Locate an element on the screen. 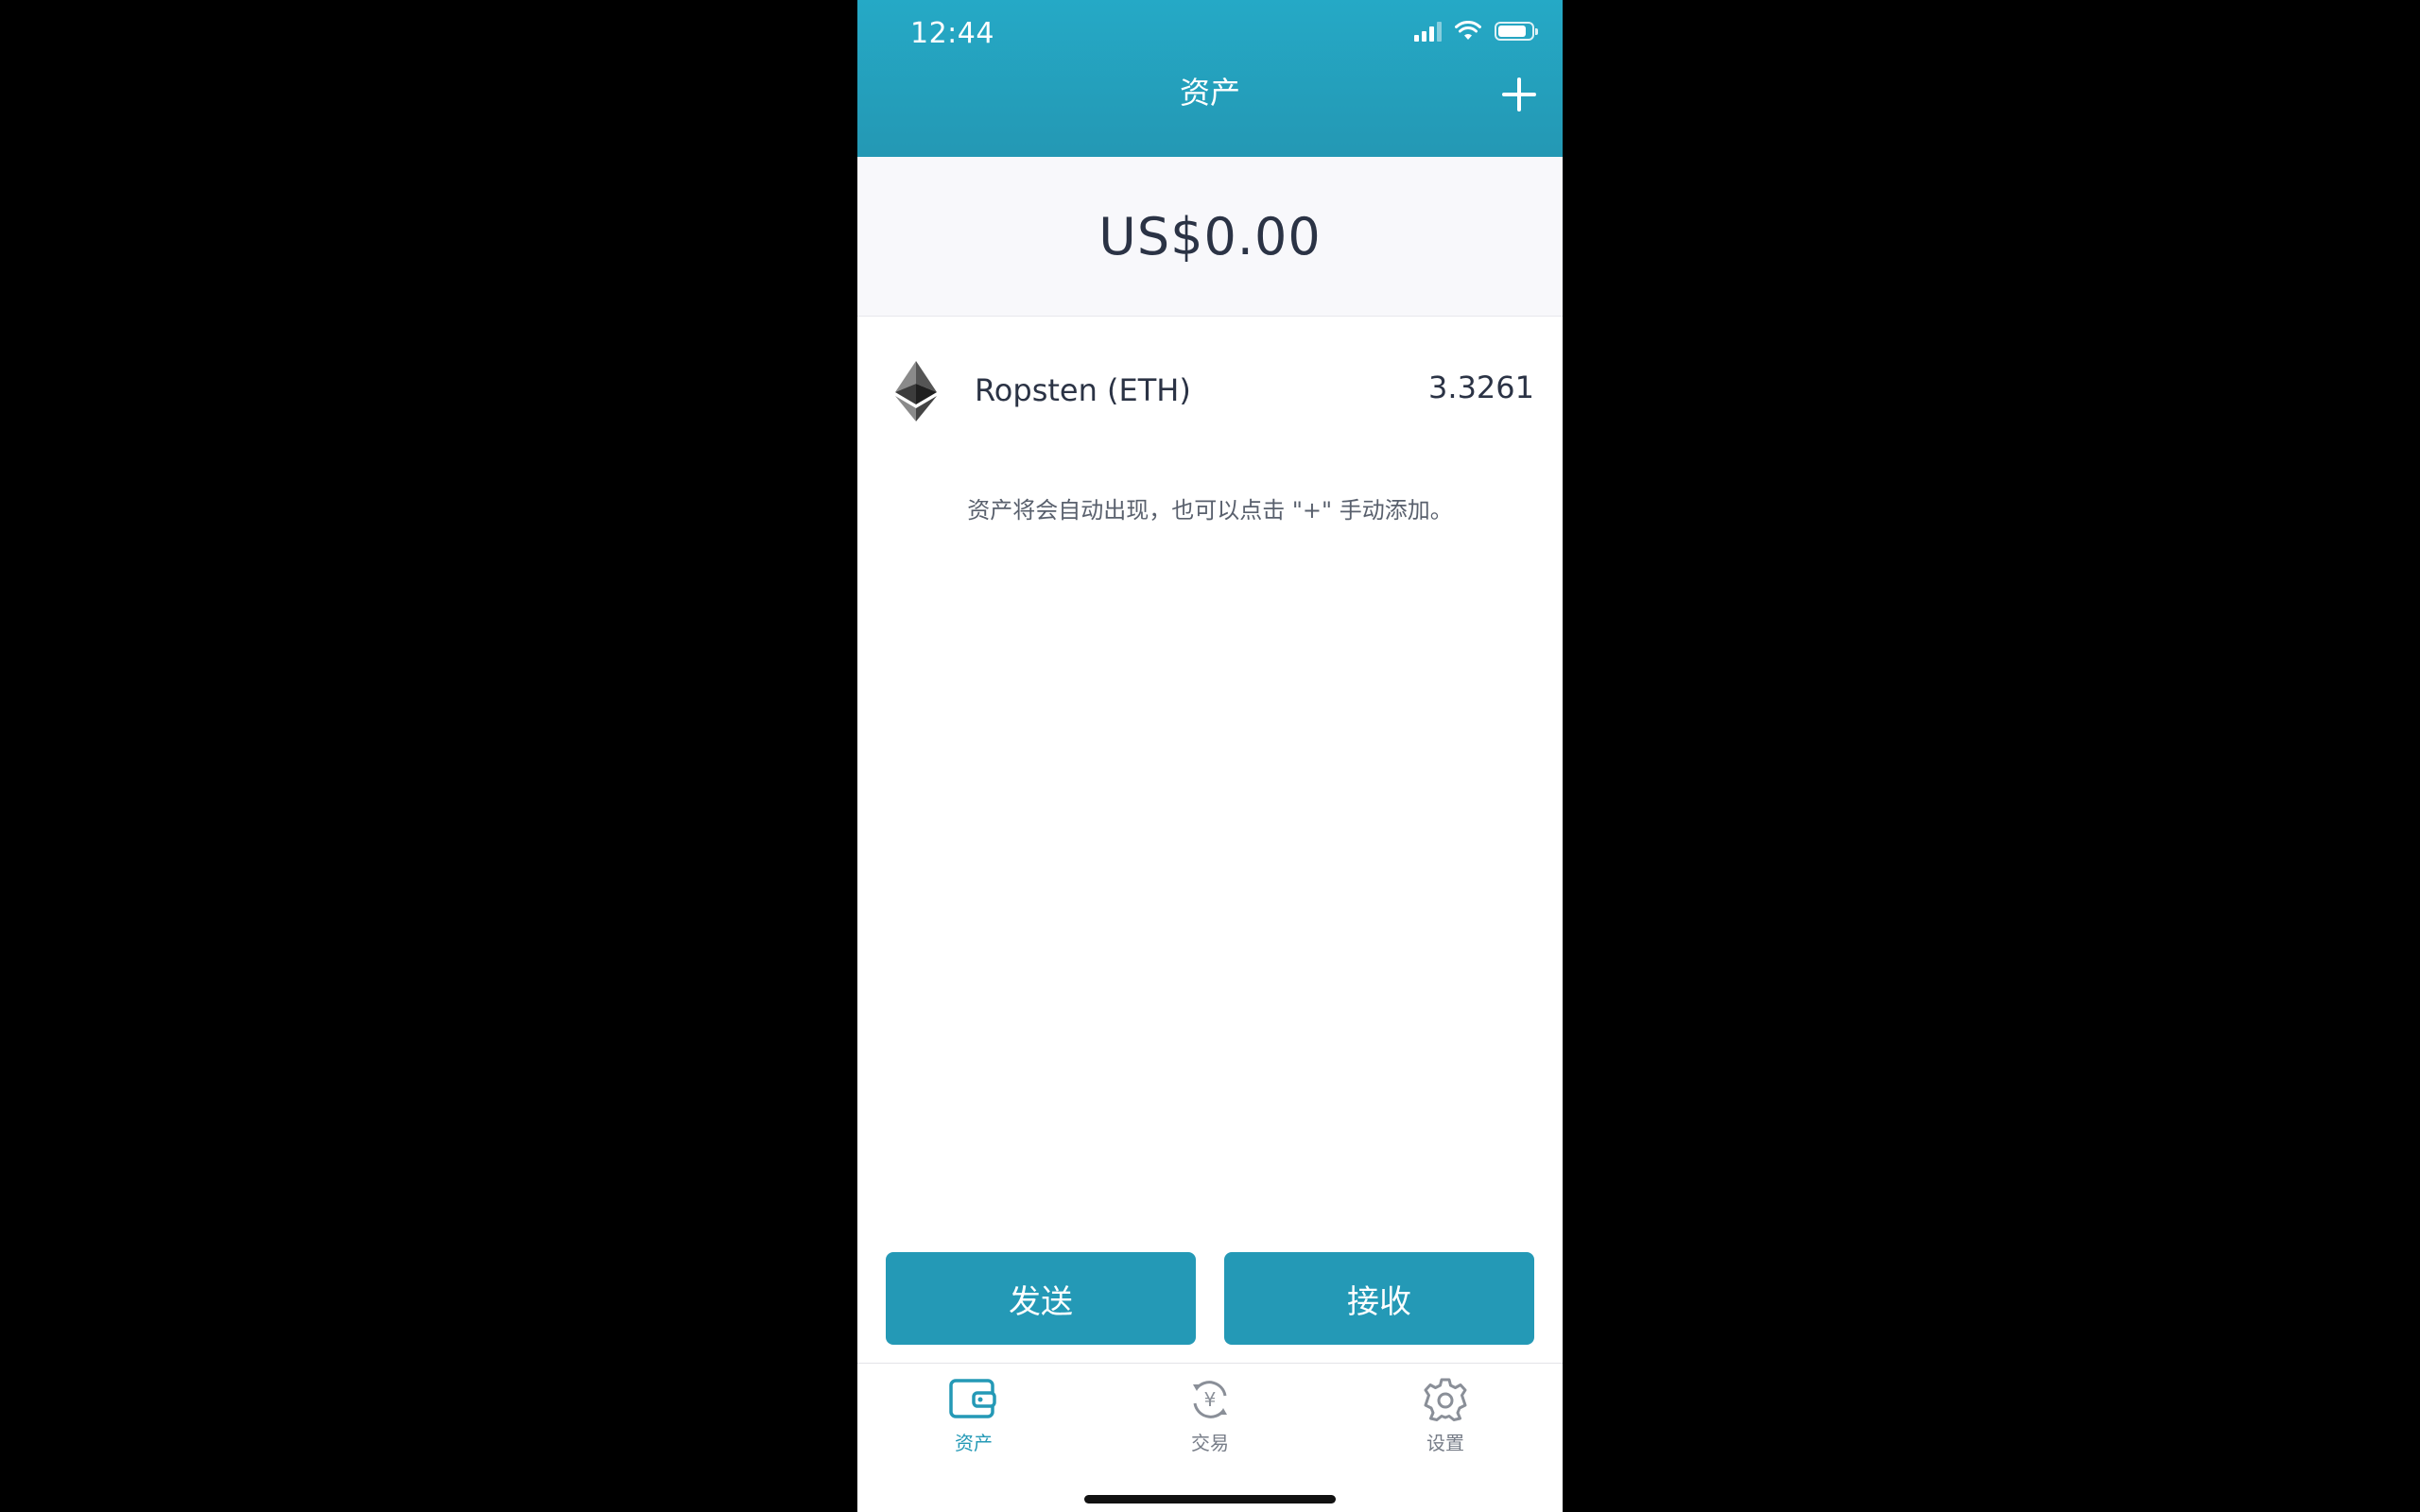 This screenshot has width=2420, height=1512. status-icons is located at coordinates (1476, 31).